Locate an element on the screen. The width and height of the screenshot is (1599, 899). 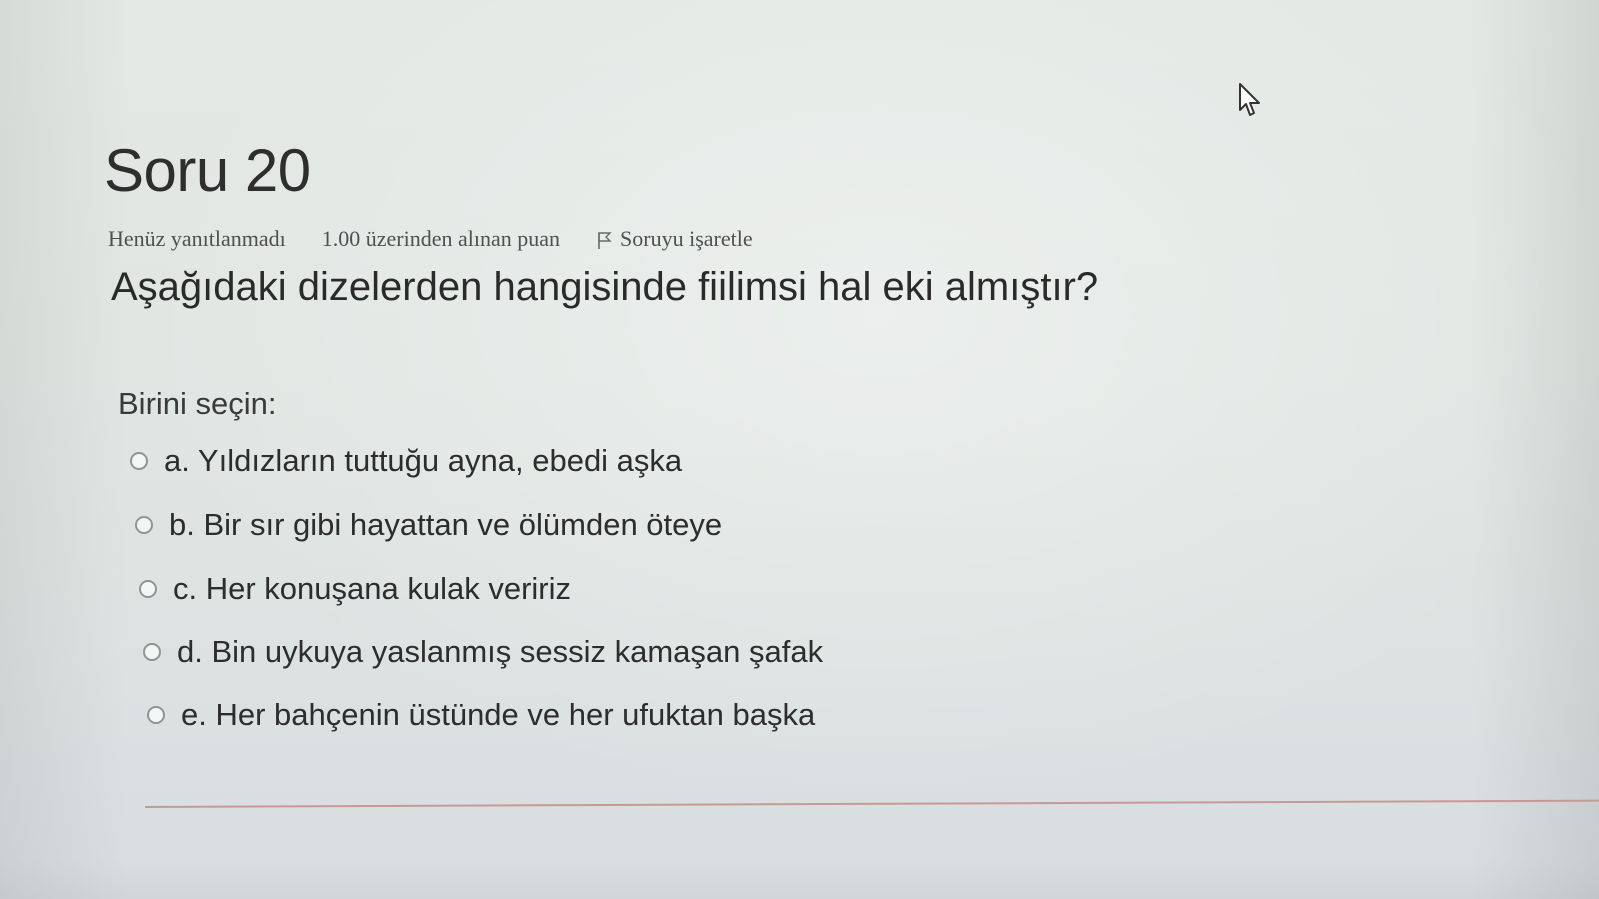
answer-option-c: c. Her konuşana kulak veririz is located at coordinates (355, 589).